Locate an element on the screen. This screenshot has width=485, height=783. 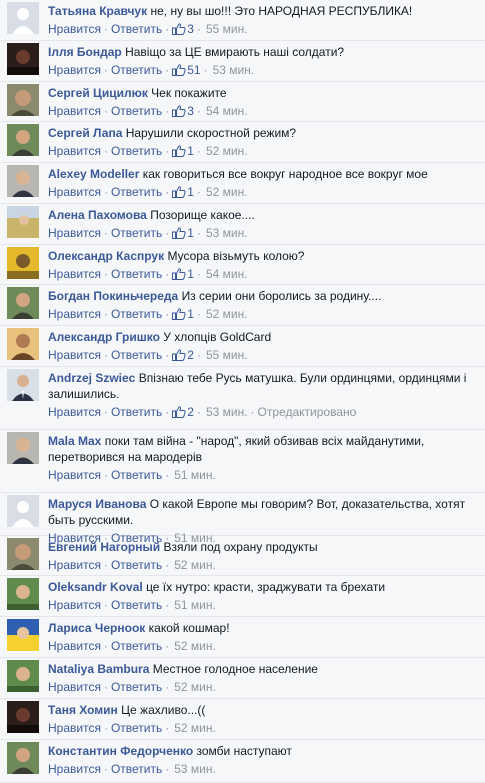
comment-author: Олександр Каспрук is located at coordinates (106, 256).